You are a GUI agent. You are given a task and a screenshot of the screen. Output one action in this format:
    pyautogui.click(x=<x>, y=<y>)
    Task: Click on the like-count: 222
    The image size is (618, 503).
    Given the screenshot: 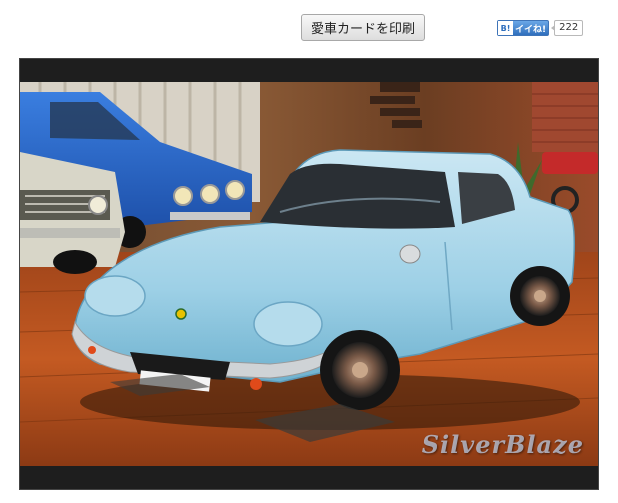 What is the action you would take?
    pyautogui.click(x=567, y=28)
    